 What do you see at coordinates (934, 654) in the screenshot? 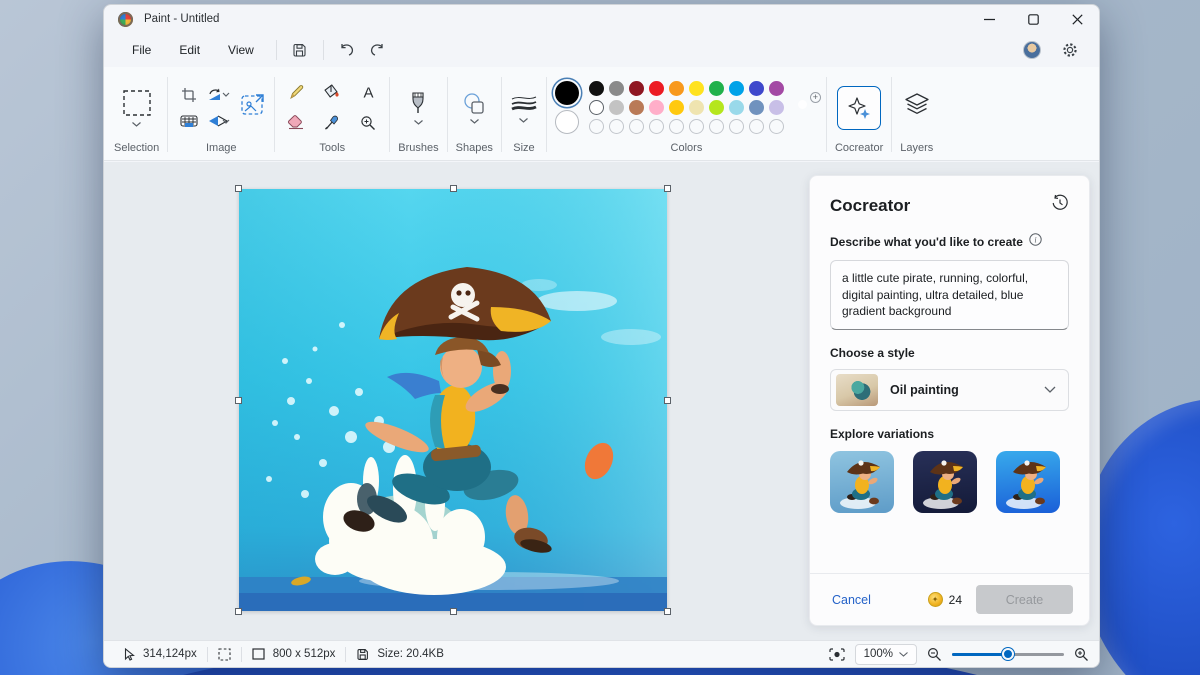
I see `zoom-out-icon` at bounding box center [934, 654].